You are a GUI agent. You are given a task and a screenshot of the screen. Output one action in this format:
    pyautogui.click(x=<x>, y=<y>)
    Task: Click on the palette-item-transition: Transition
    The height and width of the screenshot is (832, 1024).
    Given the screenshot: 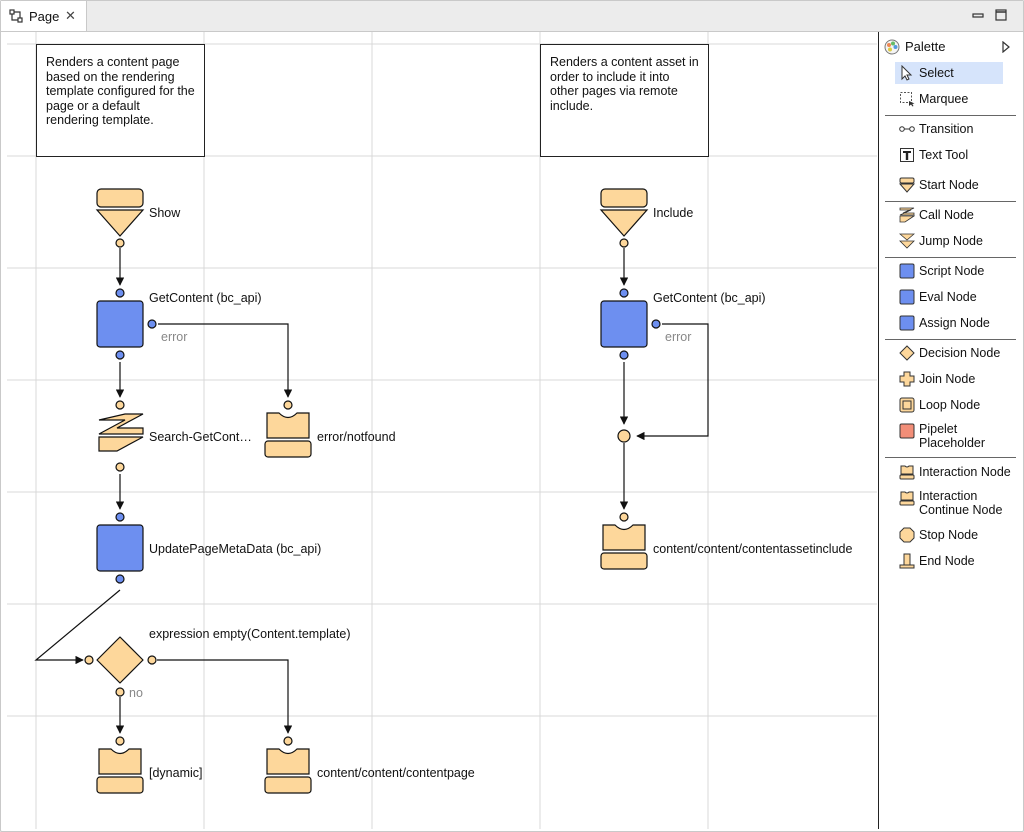 What is the action you would take?
    pyautogui.click(x=949, y=129)
    